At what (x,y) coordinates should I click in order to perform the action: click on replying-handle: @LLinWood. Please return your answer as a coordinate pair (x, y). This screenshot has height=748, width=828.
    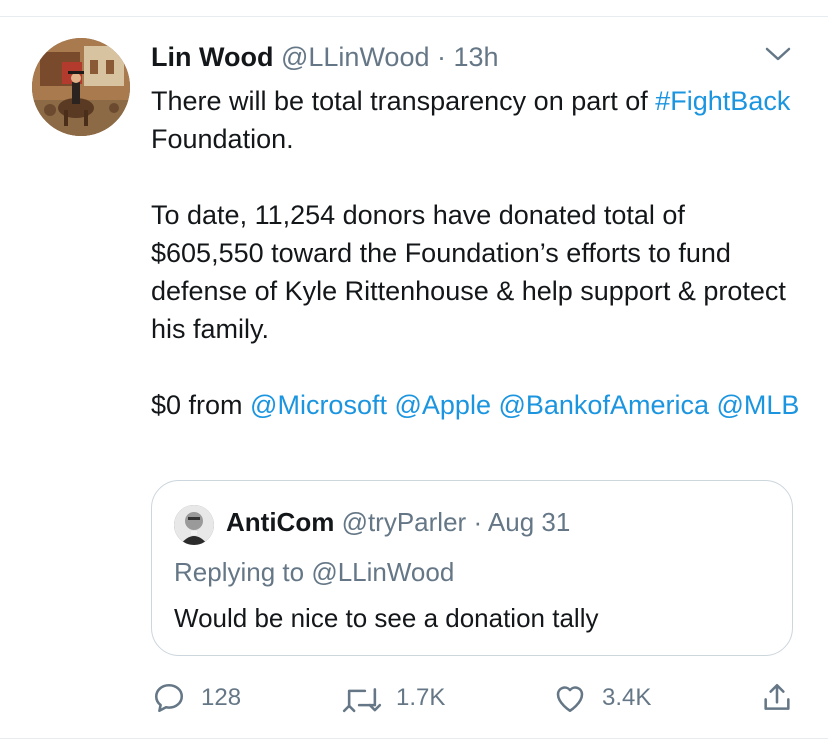
    Looking at the image, I should click on (383, 572).